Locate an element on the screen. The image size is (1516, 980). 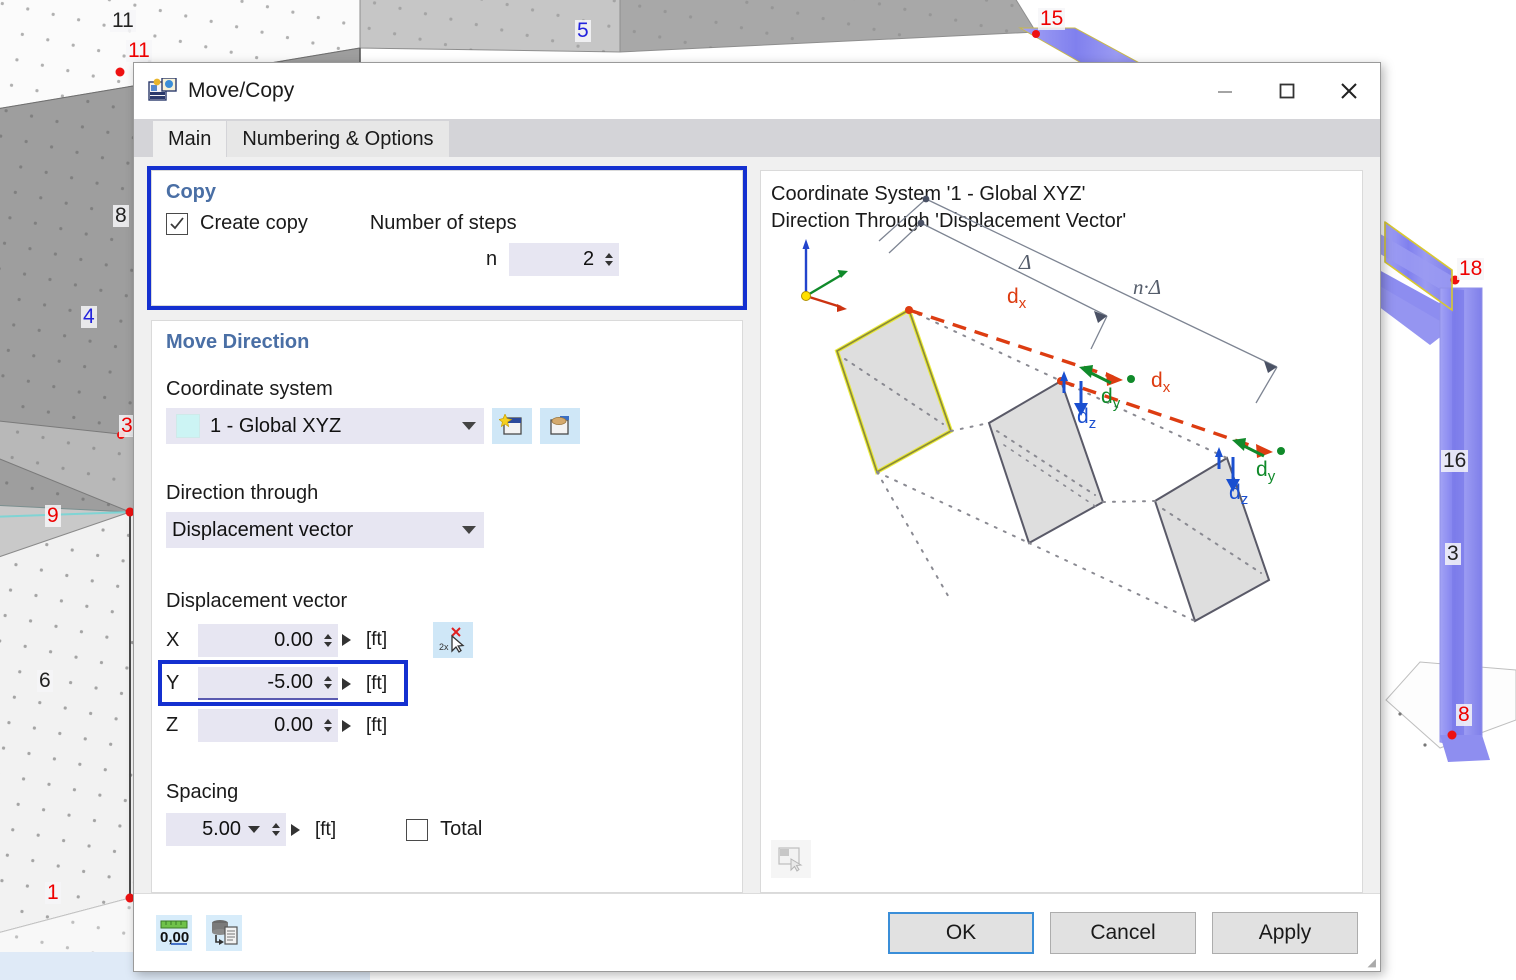
displacement-x-axis-label: X is located at coordinates (173, 639).